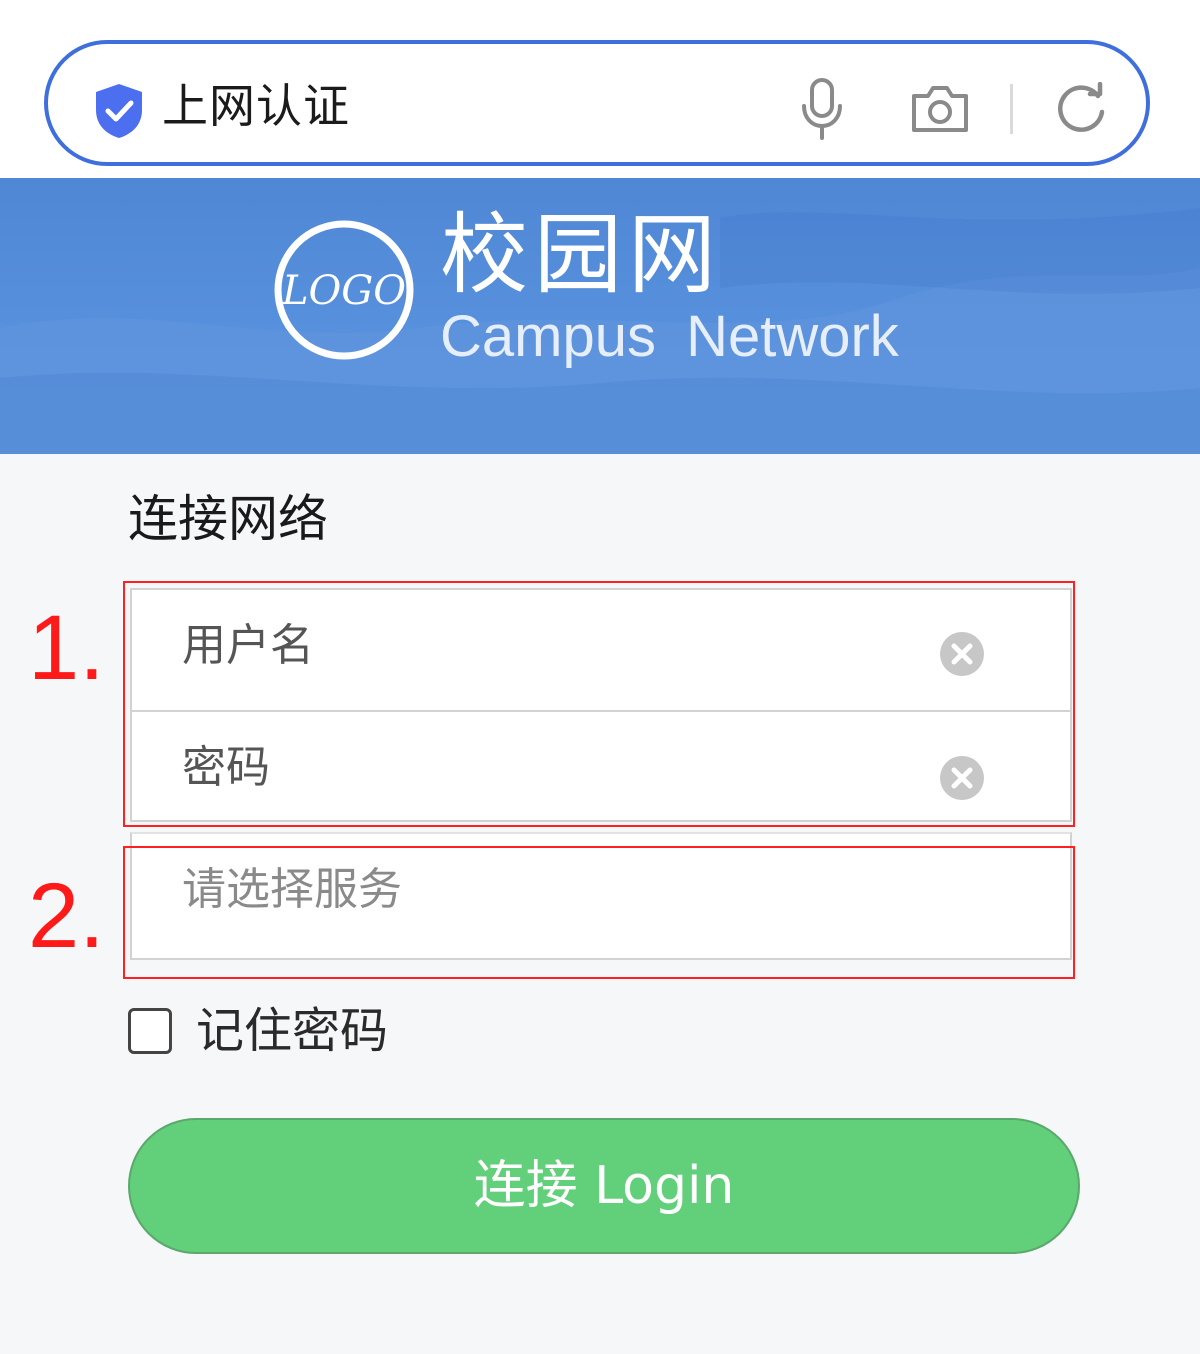 This screenshot has height=1354, width=1200. What do you see at coordinates (292, 1031) in the screenshot?
I see `remember-label: 记住密码` at bounding box center [292, 1031].